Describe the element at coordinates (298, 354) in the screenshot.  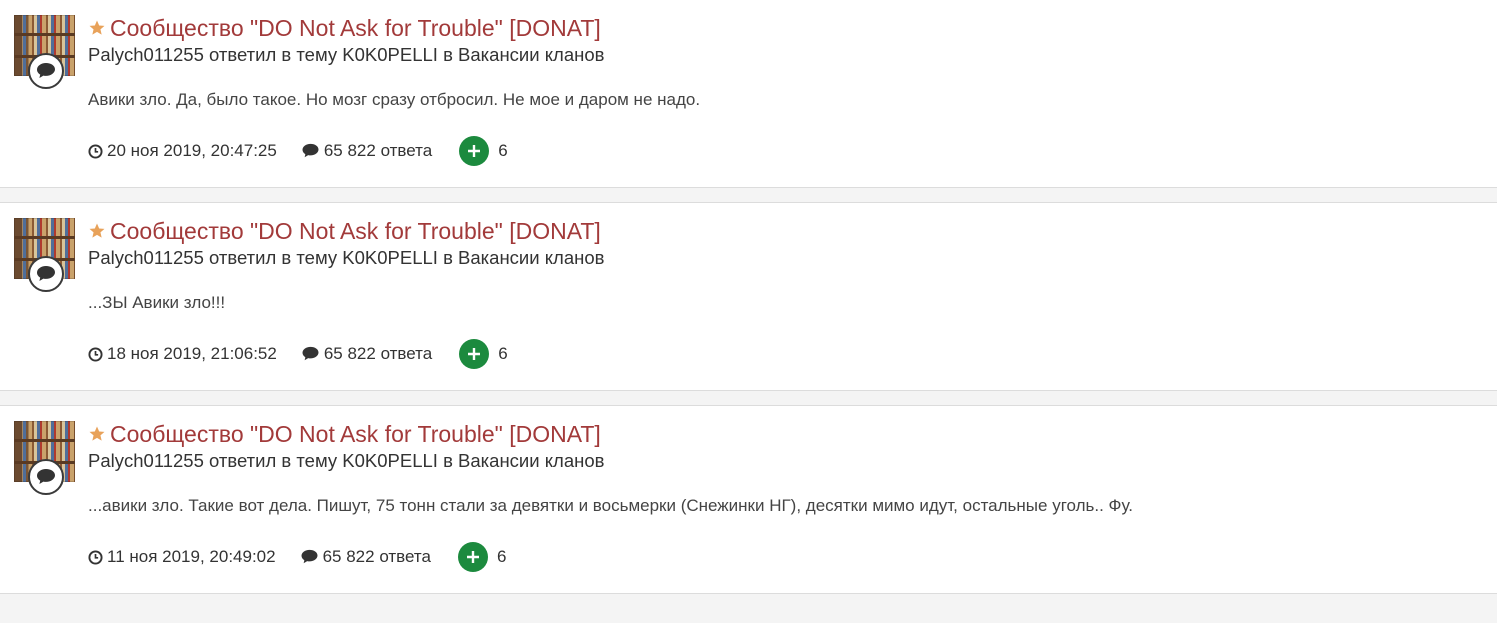
I see `item-meta: 18 ноя 2019, 21:06:52 65 822 ответа 6` at that location.